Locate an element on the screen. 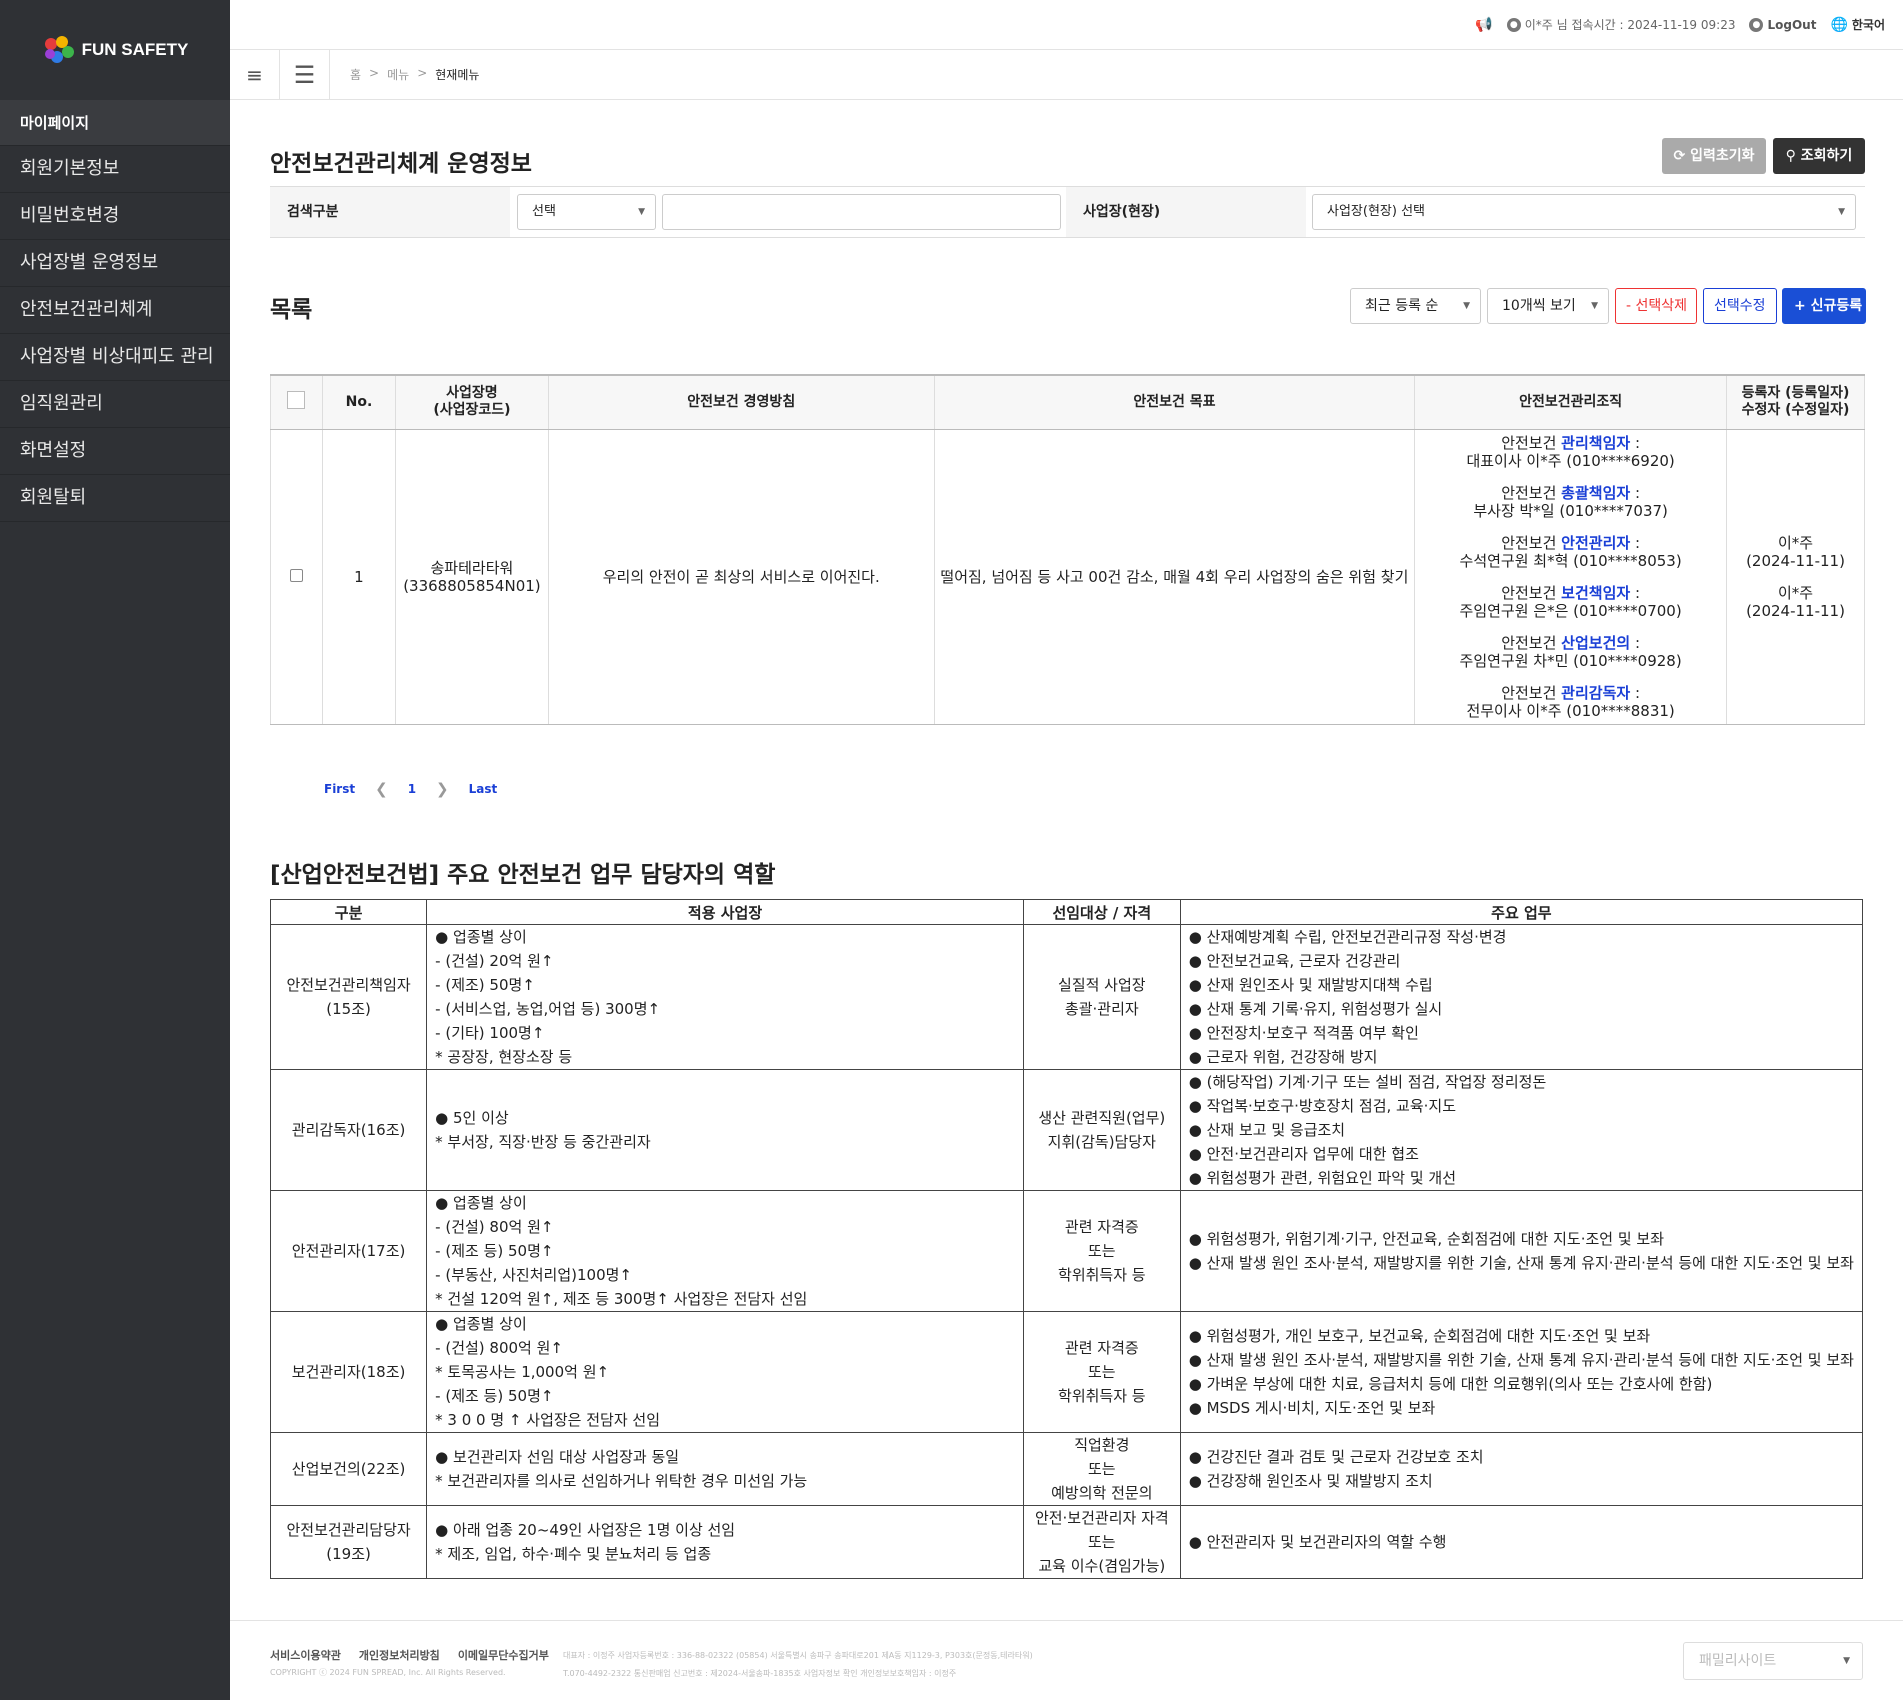 The width and height of the screenshot is (1903, 1700). page-number: 1 is located at coordinates (412, 789).